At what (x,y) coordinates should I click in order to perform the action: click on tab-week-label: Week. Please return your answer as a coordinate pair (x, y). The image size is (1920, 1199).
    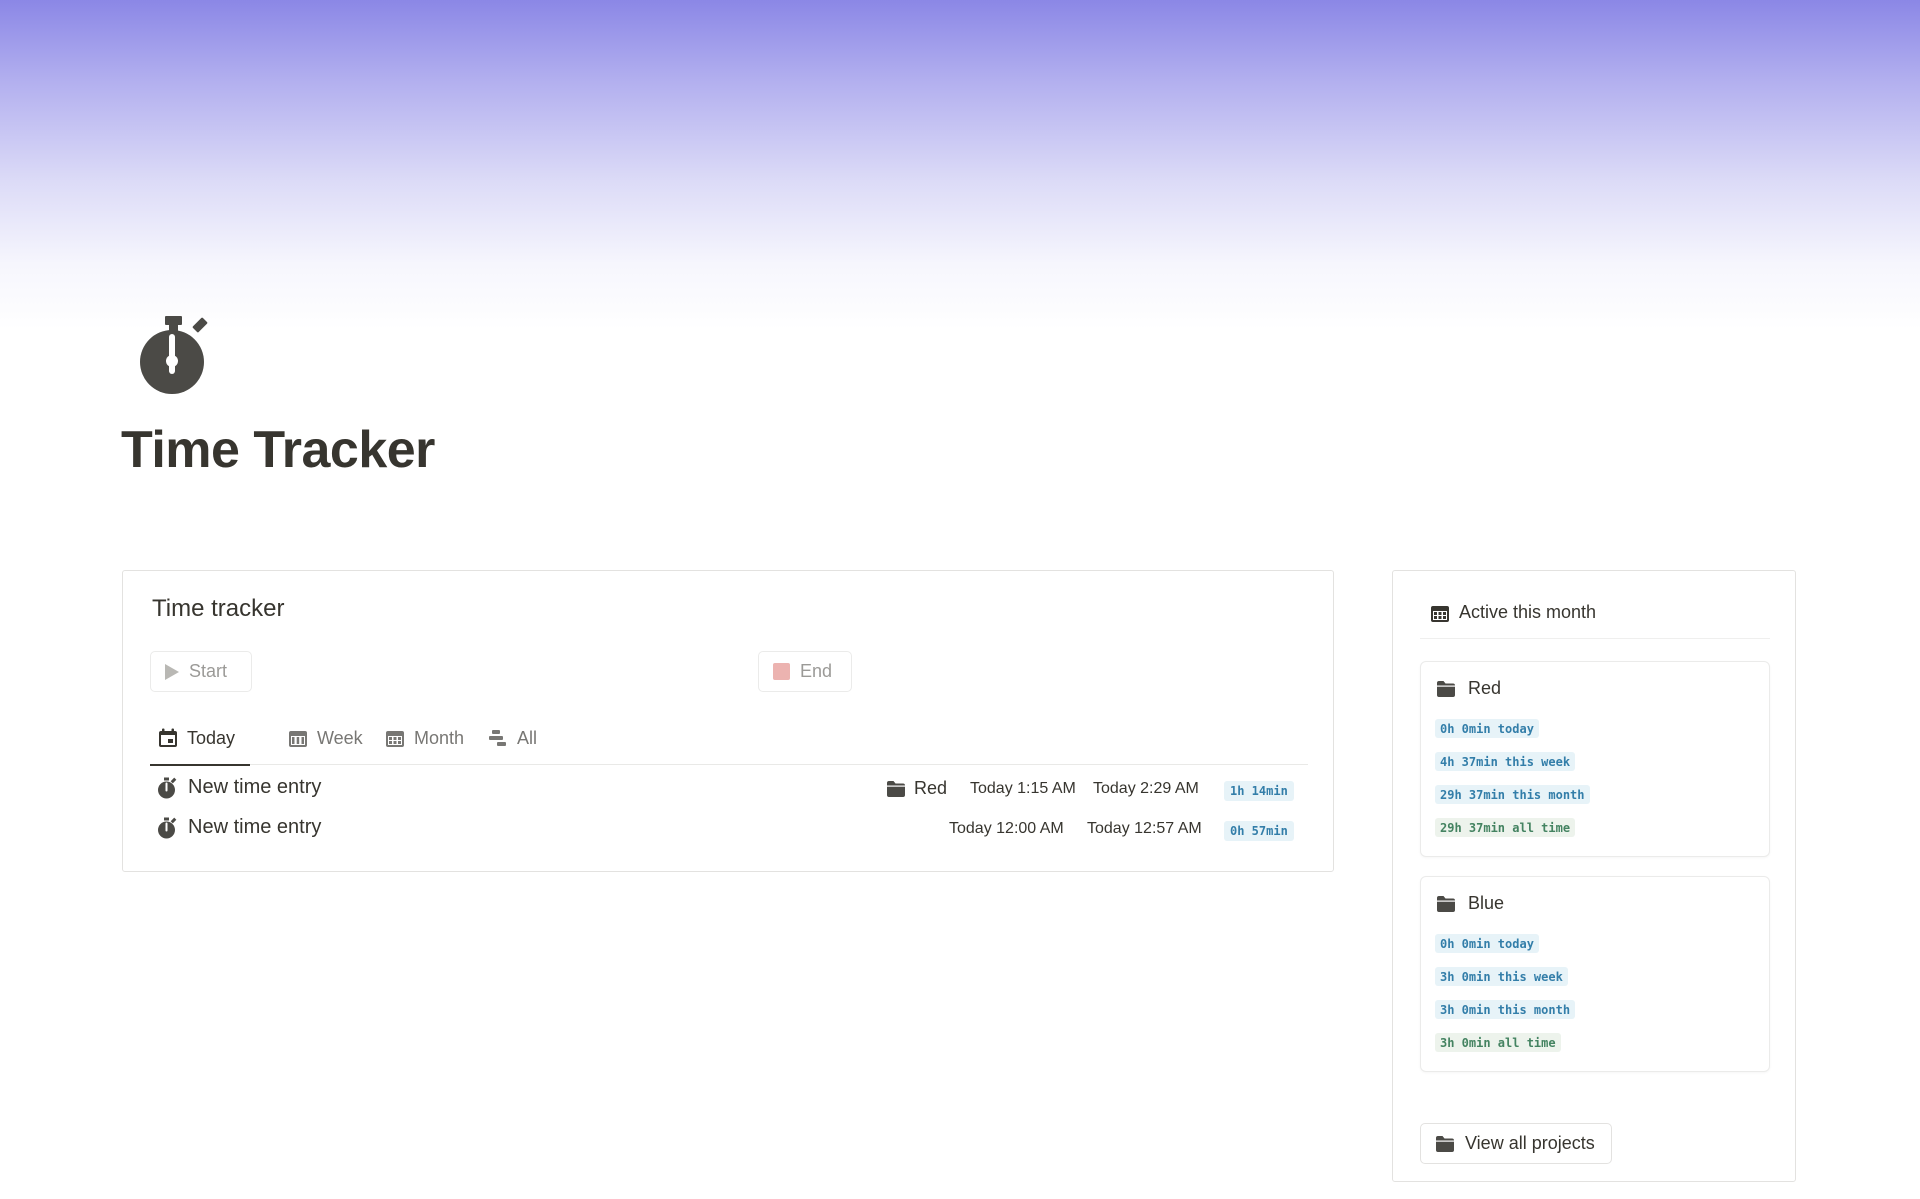
    Looking at the image, I should click on (340, 737).